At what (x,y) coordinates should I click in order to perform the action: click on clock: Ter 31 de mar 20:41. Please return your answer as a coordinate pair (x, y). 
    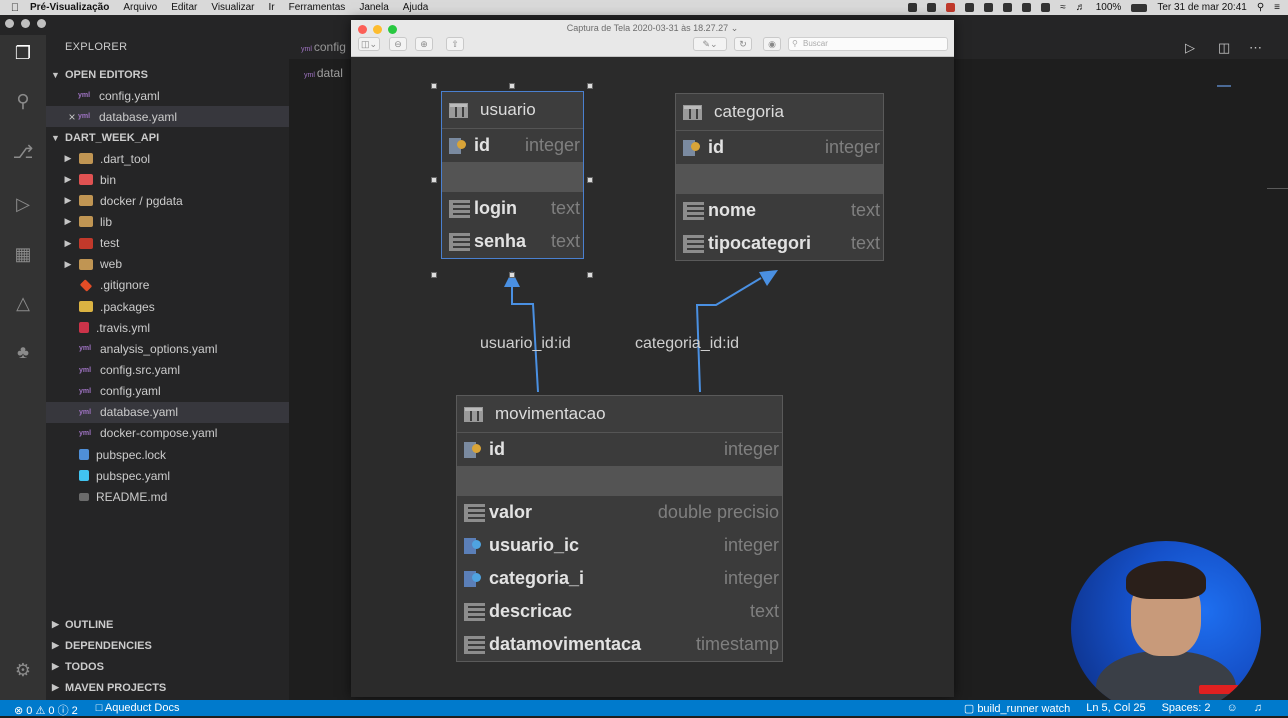
    Looking at the image, I should click on (1202, 7).